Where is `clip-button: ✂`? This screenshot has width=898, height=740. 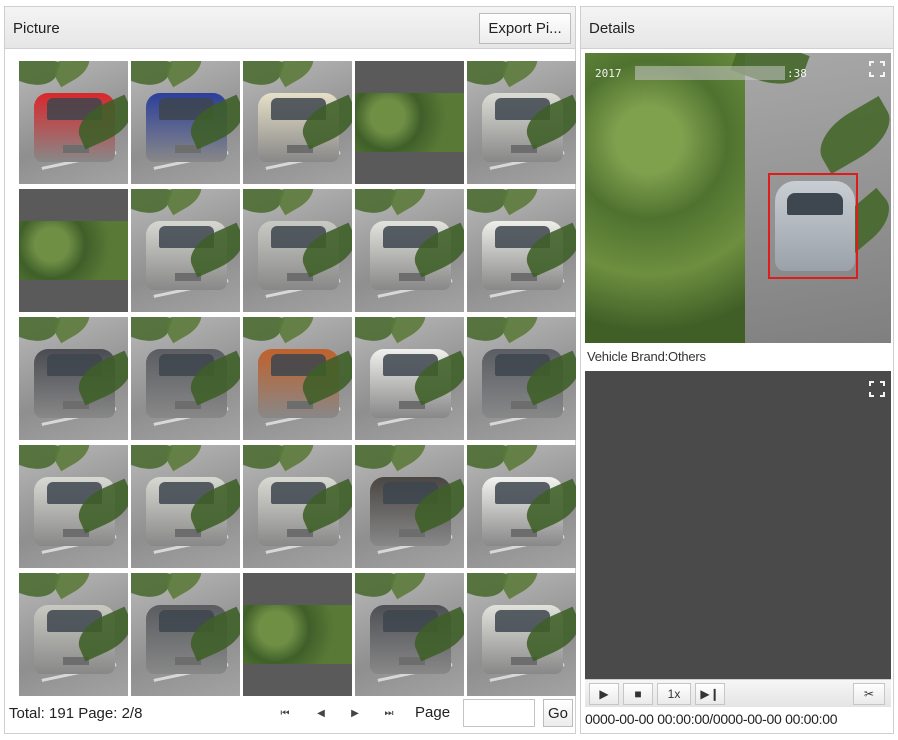 clip-button: ✂ is located at coordinates (869, 694).